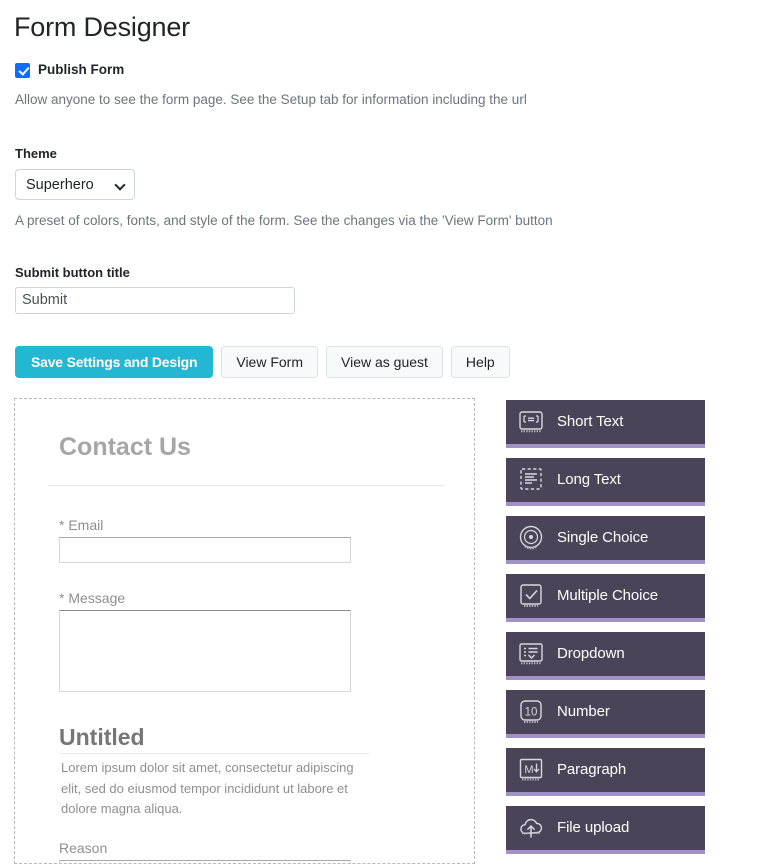 The height and width of the screenshot is (864, 759). Describe the element at coordinates (480, 362) in the screenshot. I see `help-button: Help` at that location.